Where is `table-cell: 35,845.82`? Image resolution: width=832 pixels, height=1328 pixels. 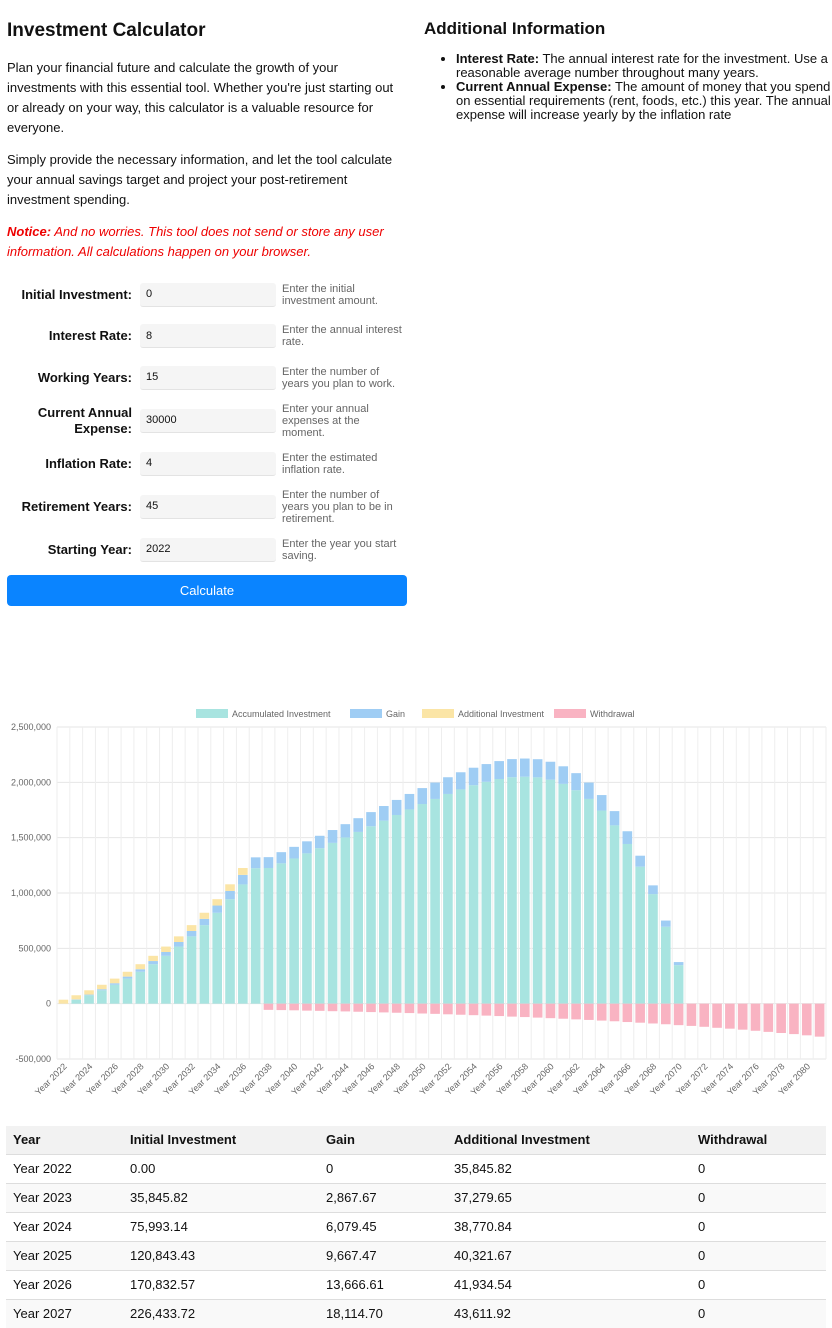
table-cell: 35,845.82 is located at coordinates (221, 1197).